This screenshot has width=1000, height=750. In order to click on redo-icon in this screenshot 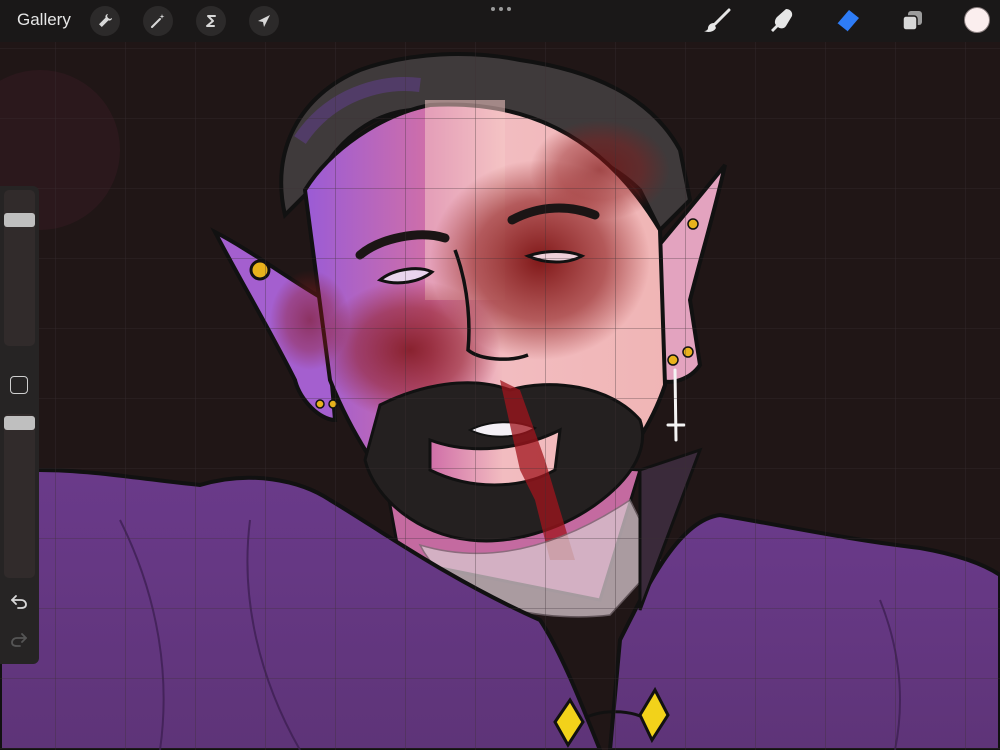, I will do `click(19, 640)`.